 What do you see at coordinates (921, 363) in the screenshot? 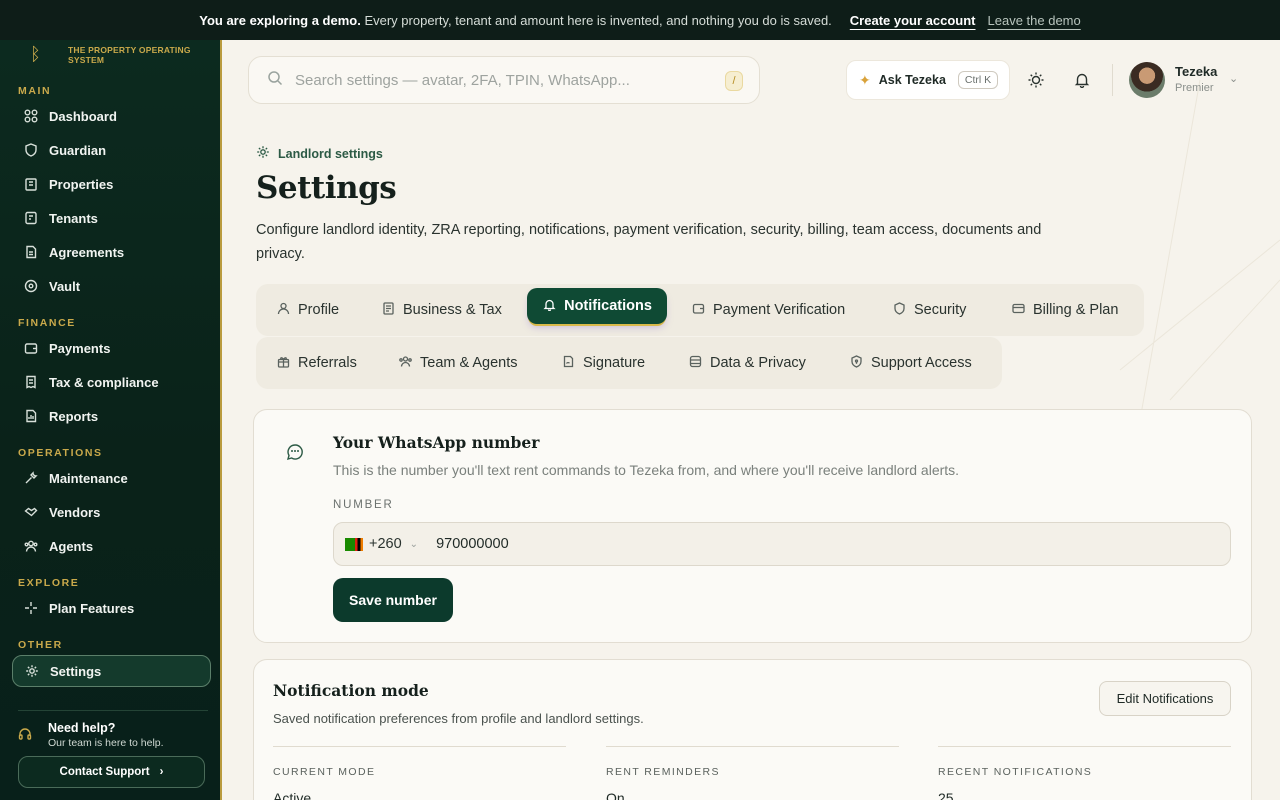
I see `tab-label: Support Access` at bounding box center [921, 363].